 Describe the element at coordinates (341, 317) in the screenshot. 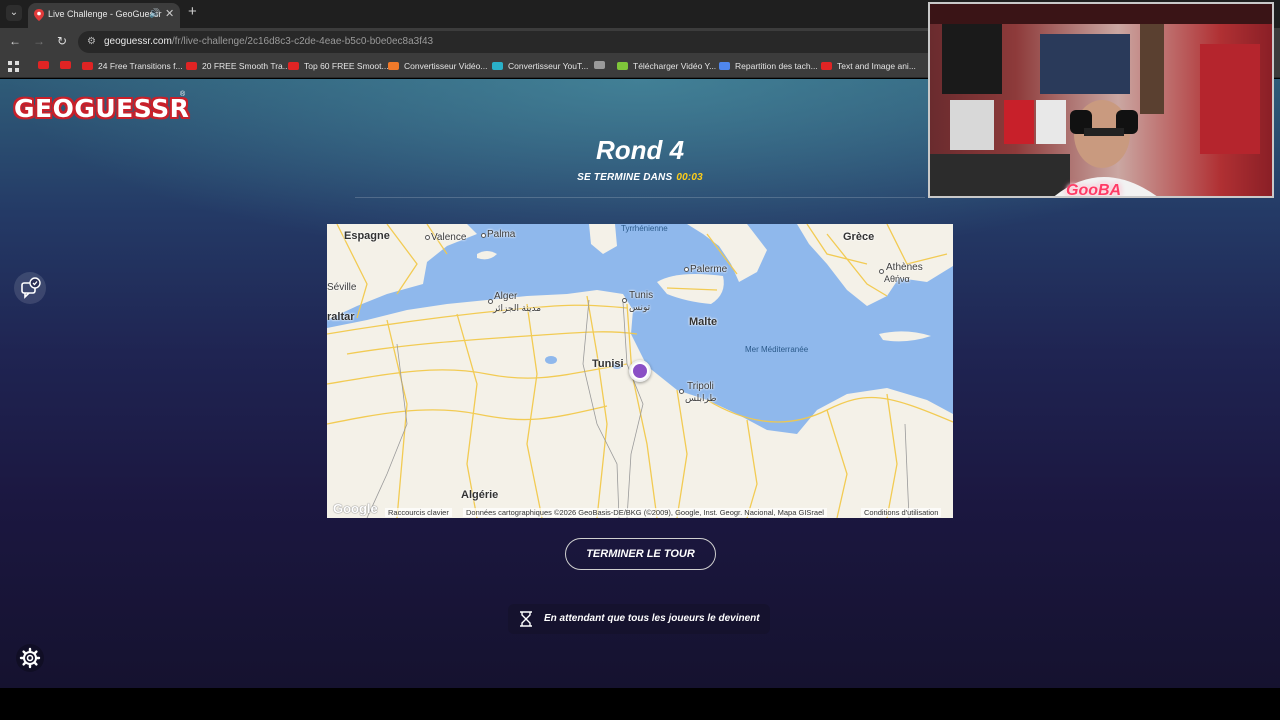

I see `map-label-gibraltar: raltar` at that location.